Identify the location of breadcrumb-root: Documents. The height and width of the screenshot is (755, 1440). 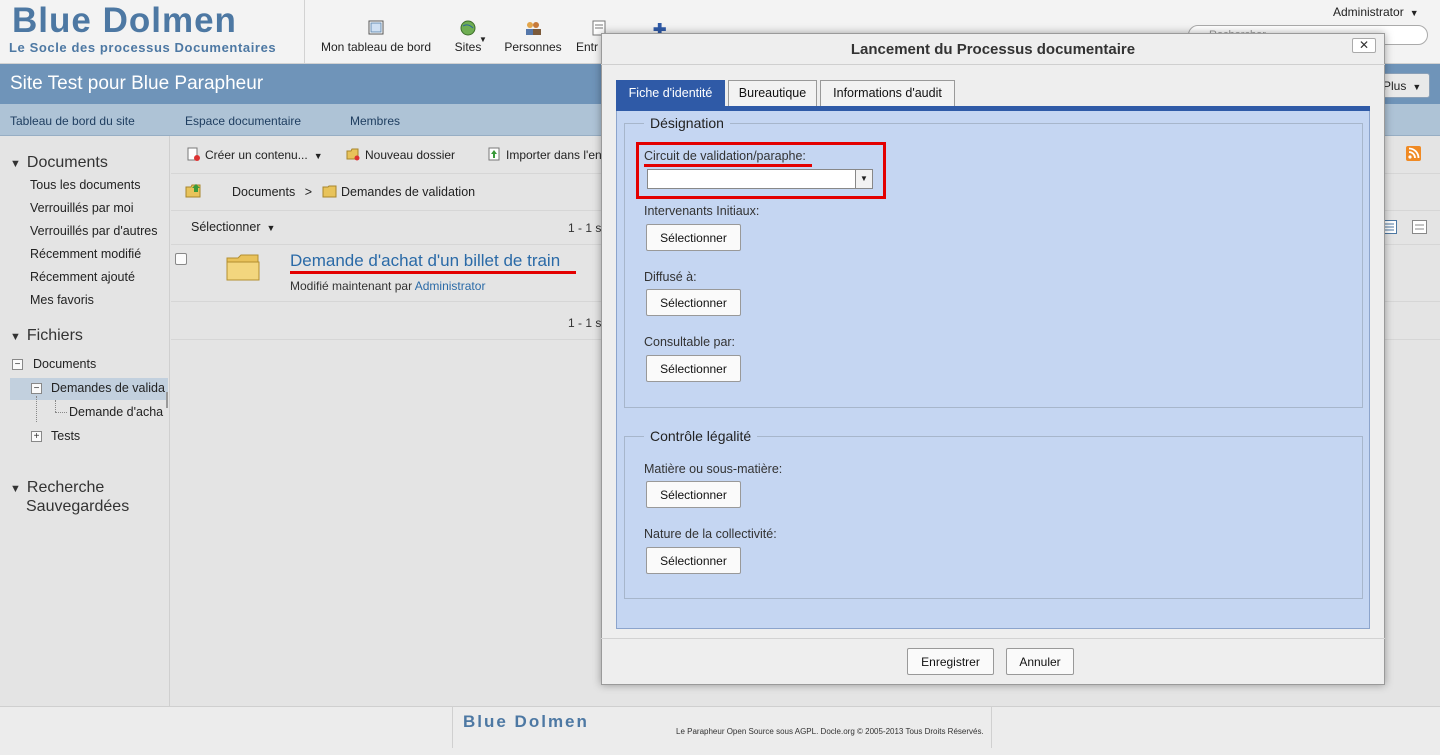
(263, 192).